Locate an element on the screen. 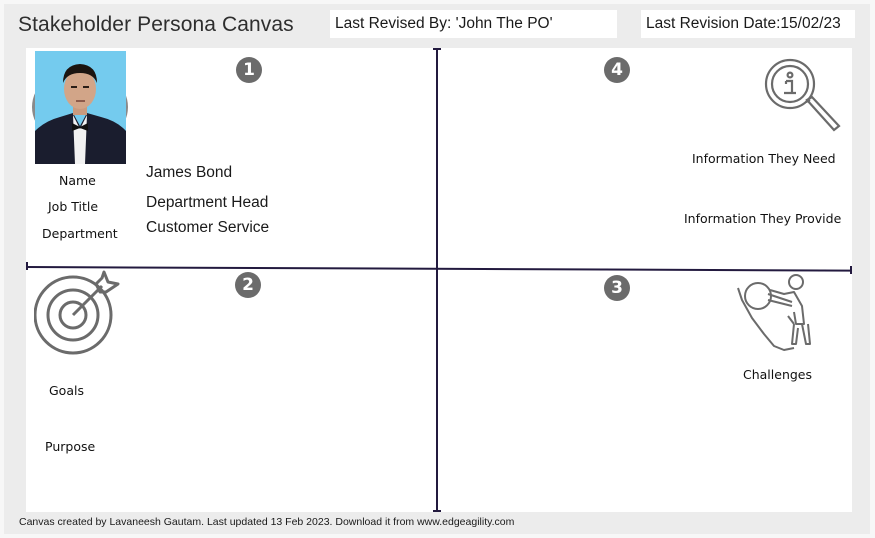 The height and width of the screenshot is (538, 875). persona-photo is located at coordinates (80, 107).